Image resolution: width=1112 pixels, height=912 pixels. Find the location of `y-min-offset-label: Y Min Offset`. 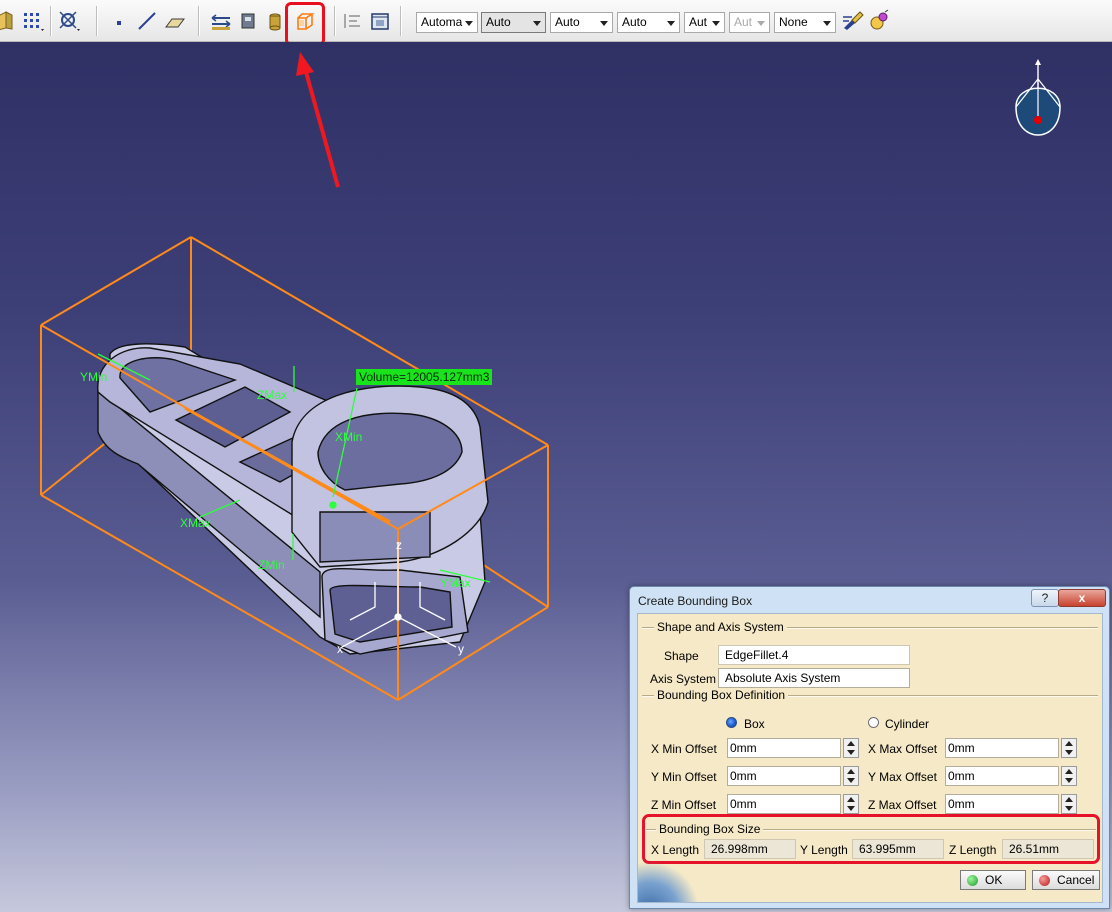

y-min-offset-label: Y Min Offset is located at coordinates (684, 777).